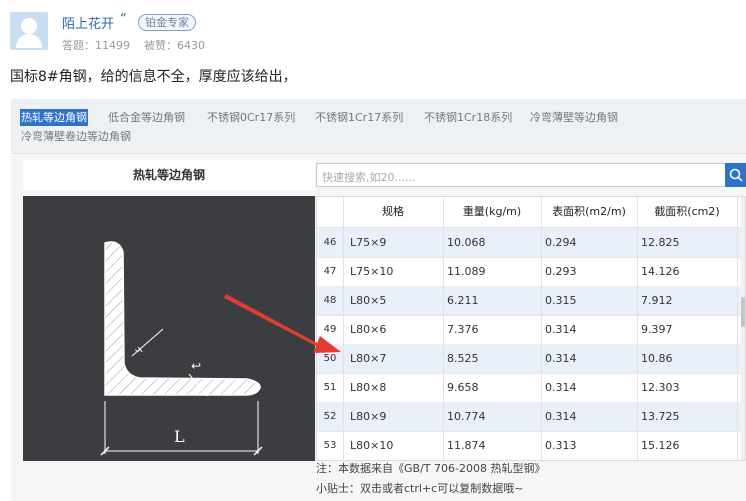 The image size is (746, 501). What do you see at coordinates (420, 488) in the screenshot?
I see `copy-tip: 小贴士：双击或者ctrl+c可以复制数据哦~` at bounding box center [420, 488].